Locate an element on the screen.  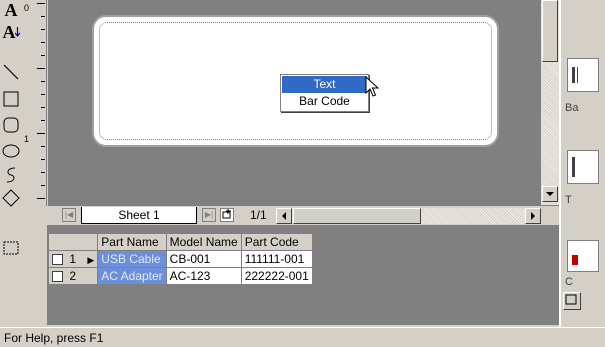
scroll-down-button is located at coordinates (550, 194).